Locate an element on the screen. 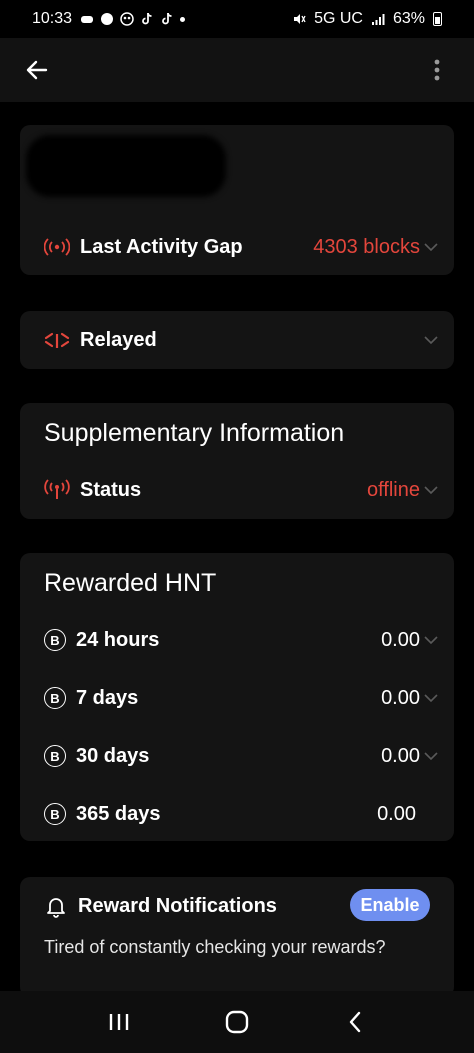  bell-icon is located at coordinates (56, 908).